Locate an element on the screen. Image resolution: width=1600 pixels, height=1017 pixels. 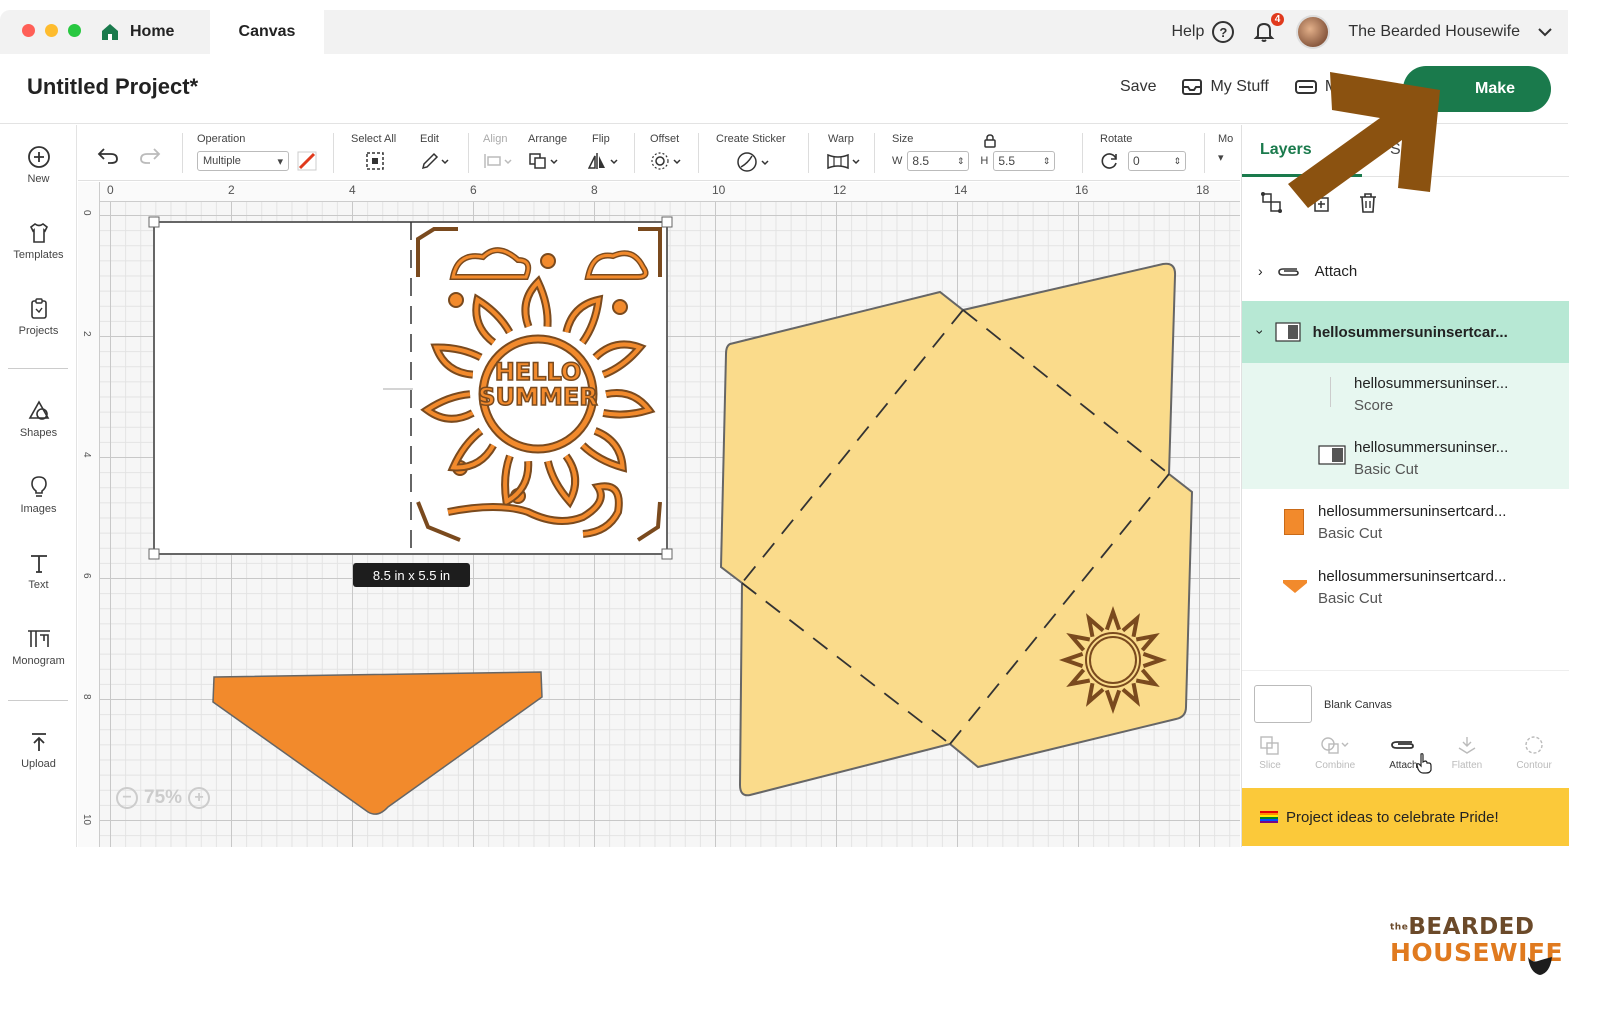
user-name: The Bearded Housewife is located at coordinates (1434, 32).